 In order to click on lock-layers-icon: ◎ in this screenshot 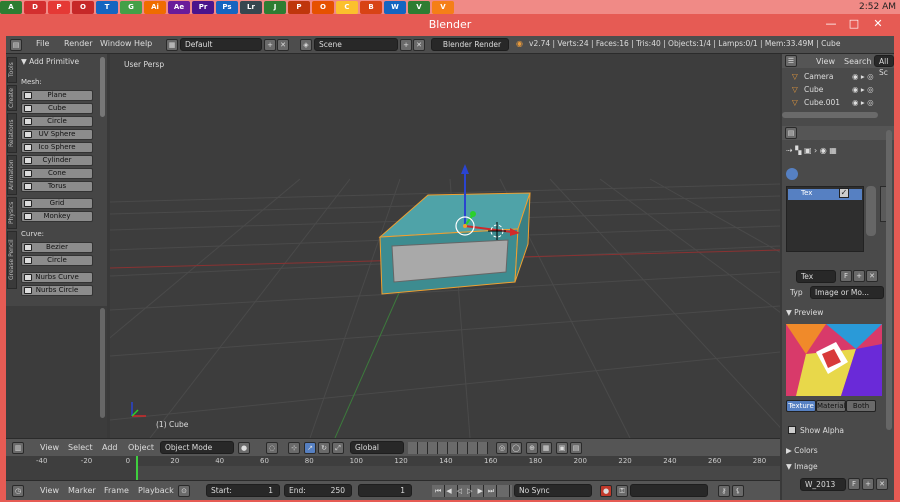, I will do `click(502, 448)`.